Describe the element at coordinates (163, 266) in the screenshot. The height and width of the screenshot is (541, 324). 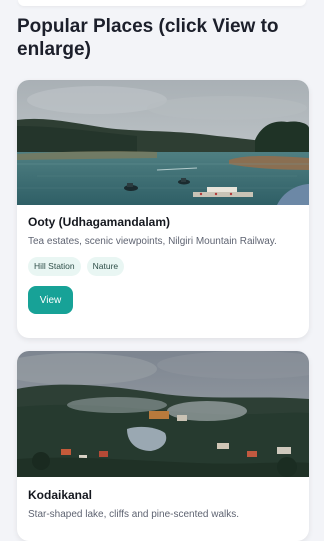
I see `tag-list: Hill Station Nature` at that location.